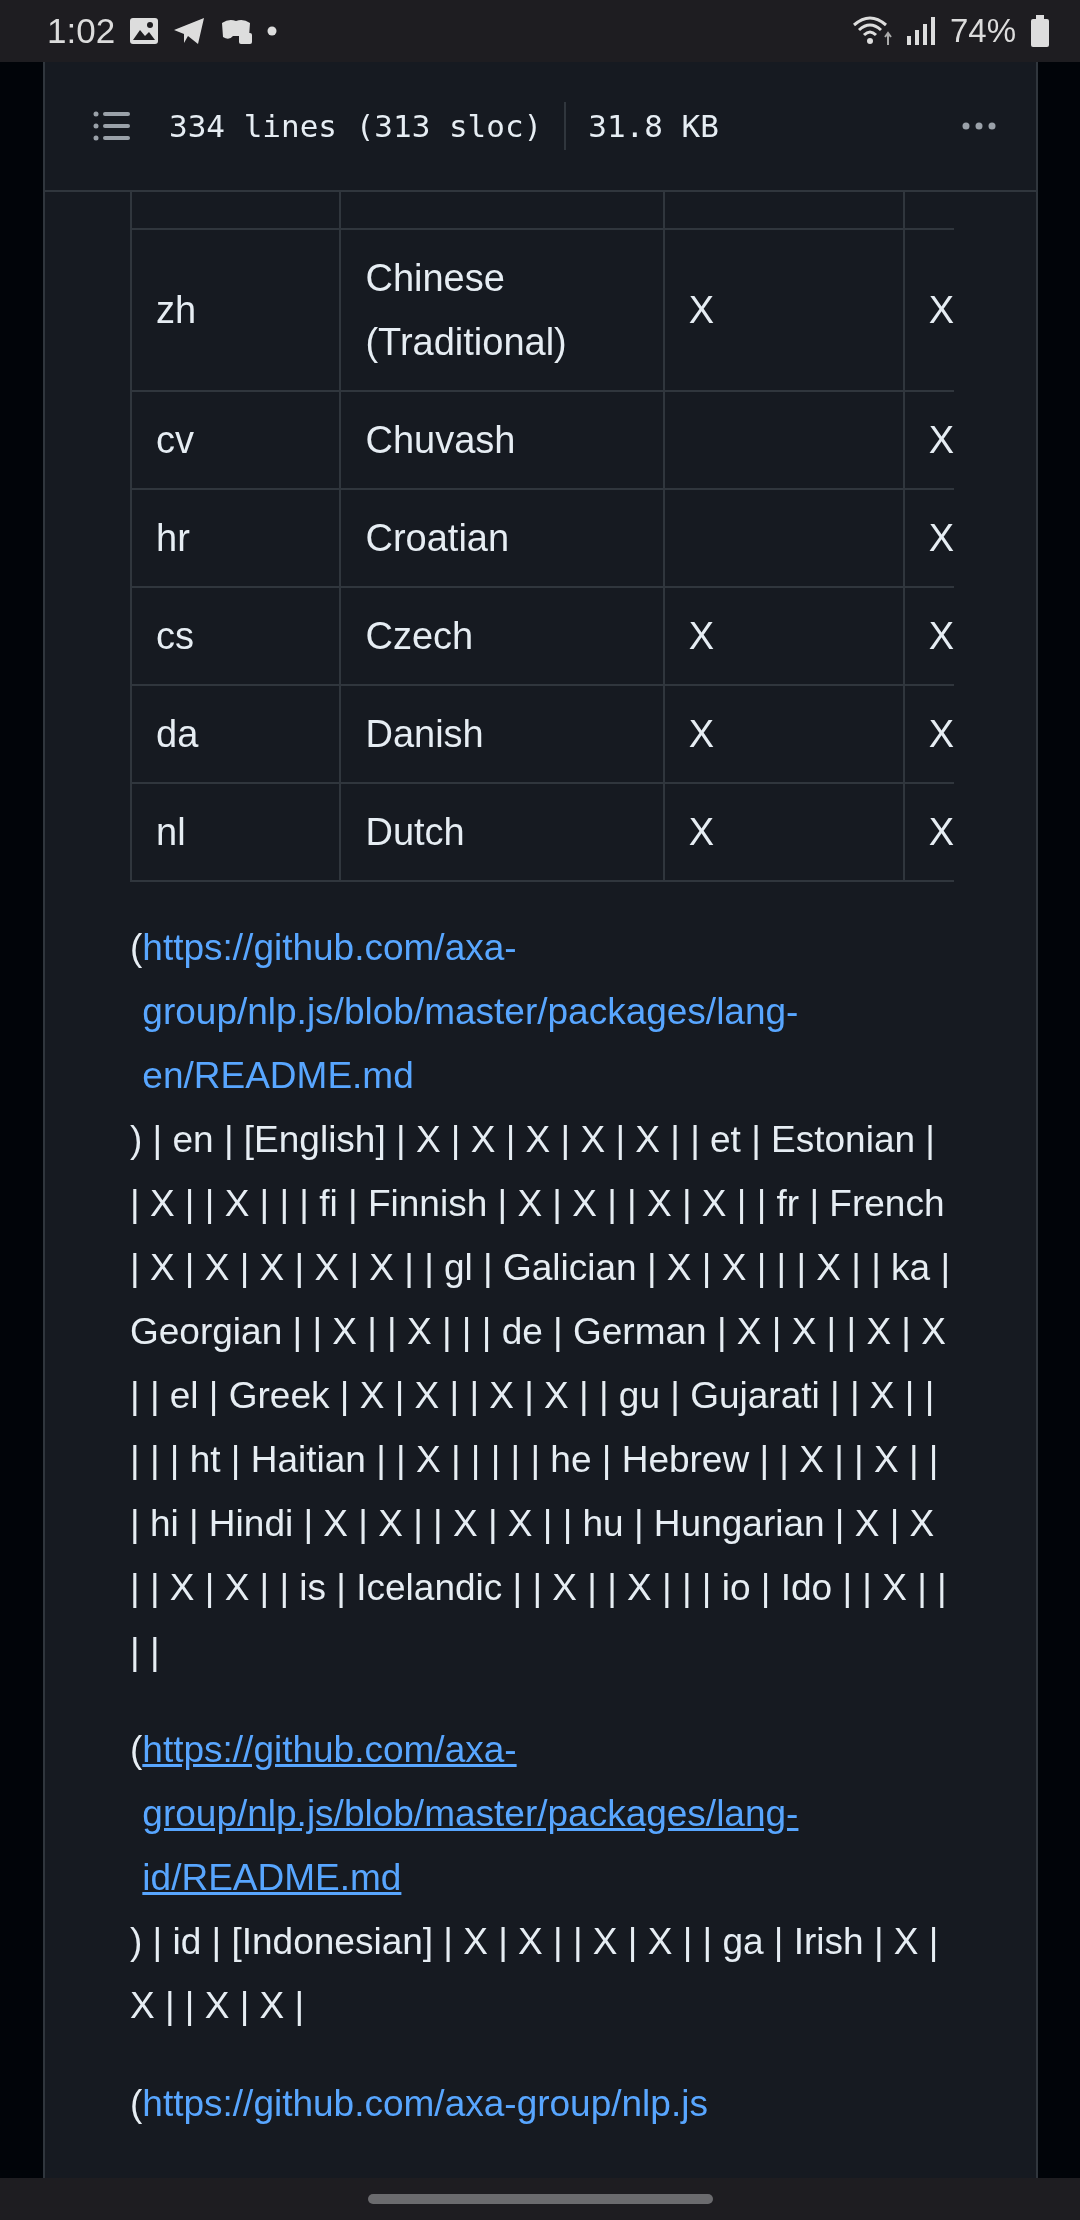 The height and width of the screenshot is (2220, 1080). I want to click on table-cell: cv, so click(236, 440).